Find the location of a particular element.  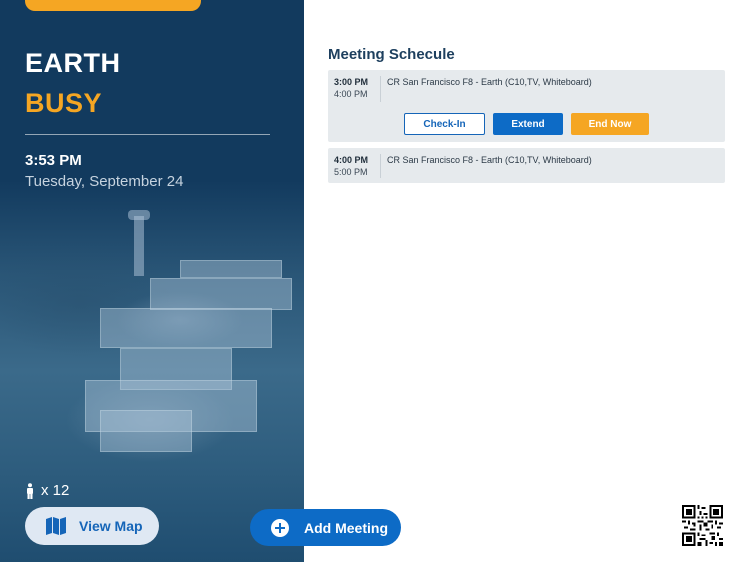

meeting-start-time: 4:00 PM is located at coordinates (351, 160).